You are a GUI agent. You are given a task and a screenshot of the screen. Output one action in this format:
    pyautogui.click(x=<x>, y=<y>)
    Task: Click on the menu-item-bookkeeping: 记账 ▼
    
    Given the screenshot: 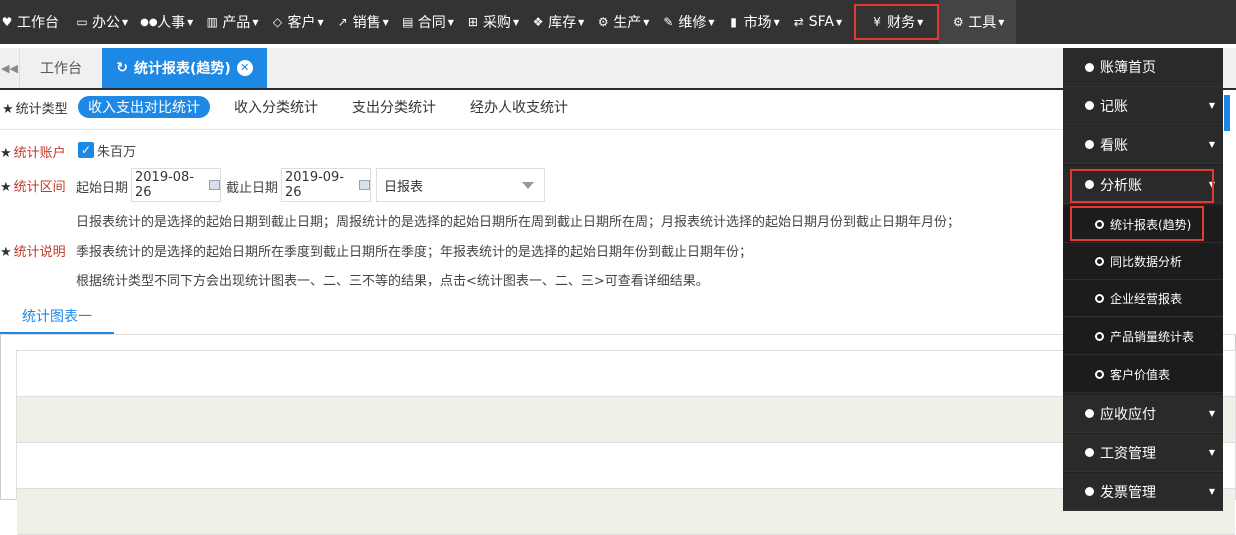 What is the action you would take?
    pyautogui.click(x=1143, y=106)
    